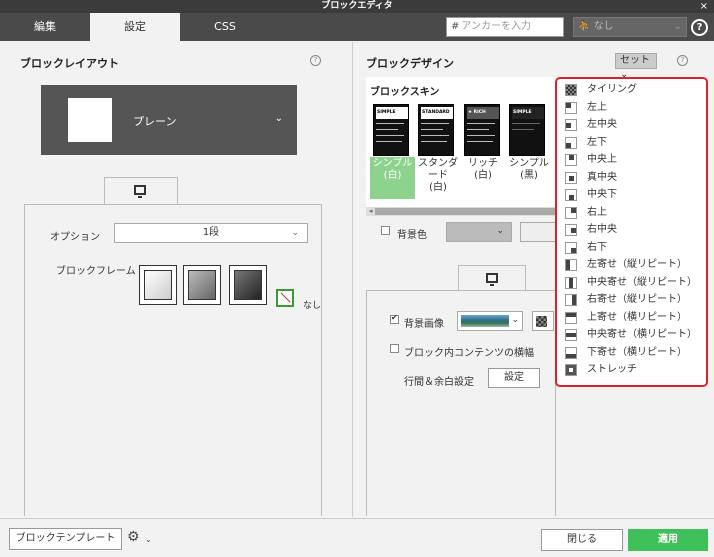 This screenshot has height=557, width=714. Describe the element at coordinates (135, 27) in the screenshot. I see `tab-settings: 設定` at that location.